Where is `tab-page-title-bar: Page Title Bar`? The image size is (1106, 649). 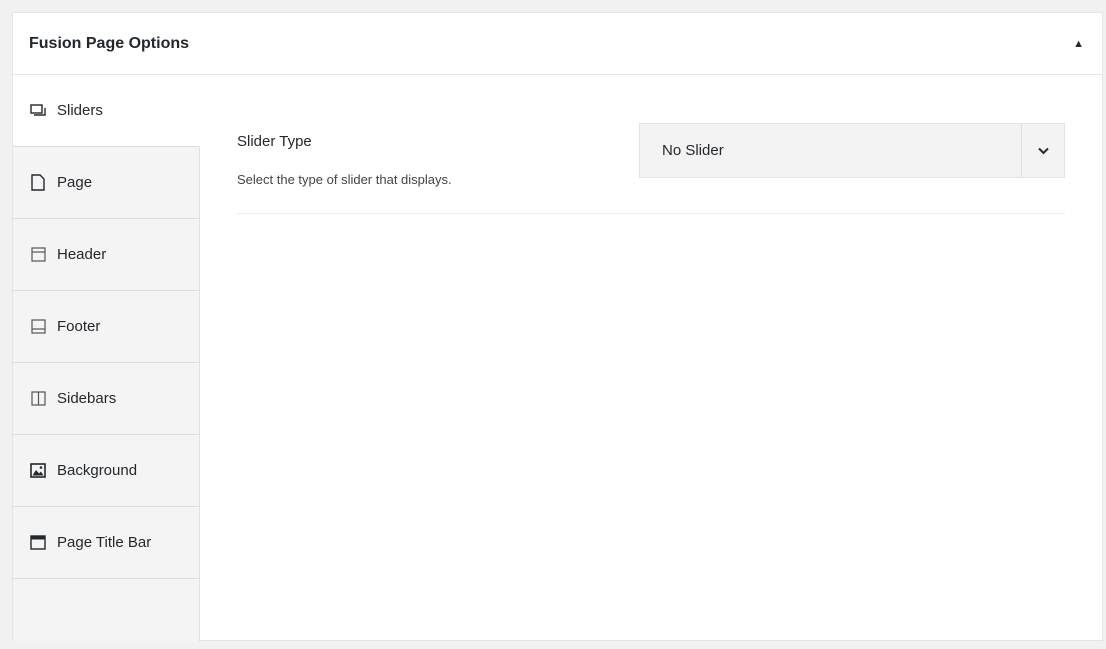
tab-page-title-bar: Page Title Bar is located at coordinates (106, 543).